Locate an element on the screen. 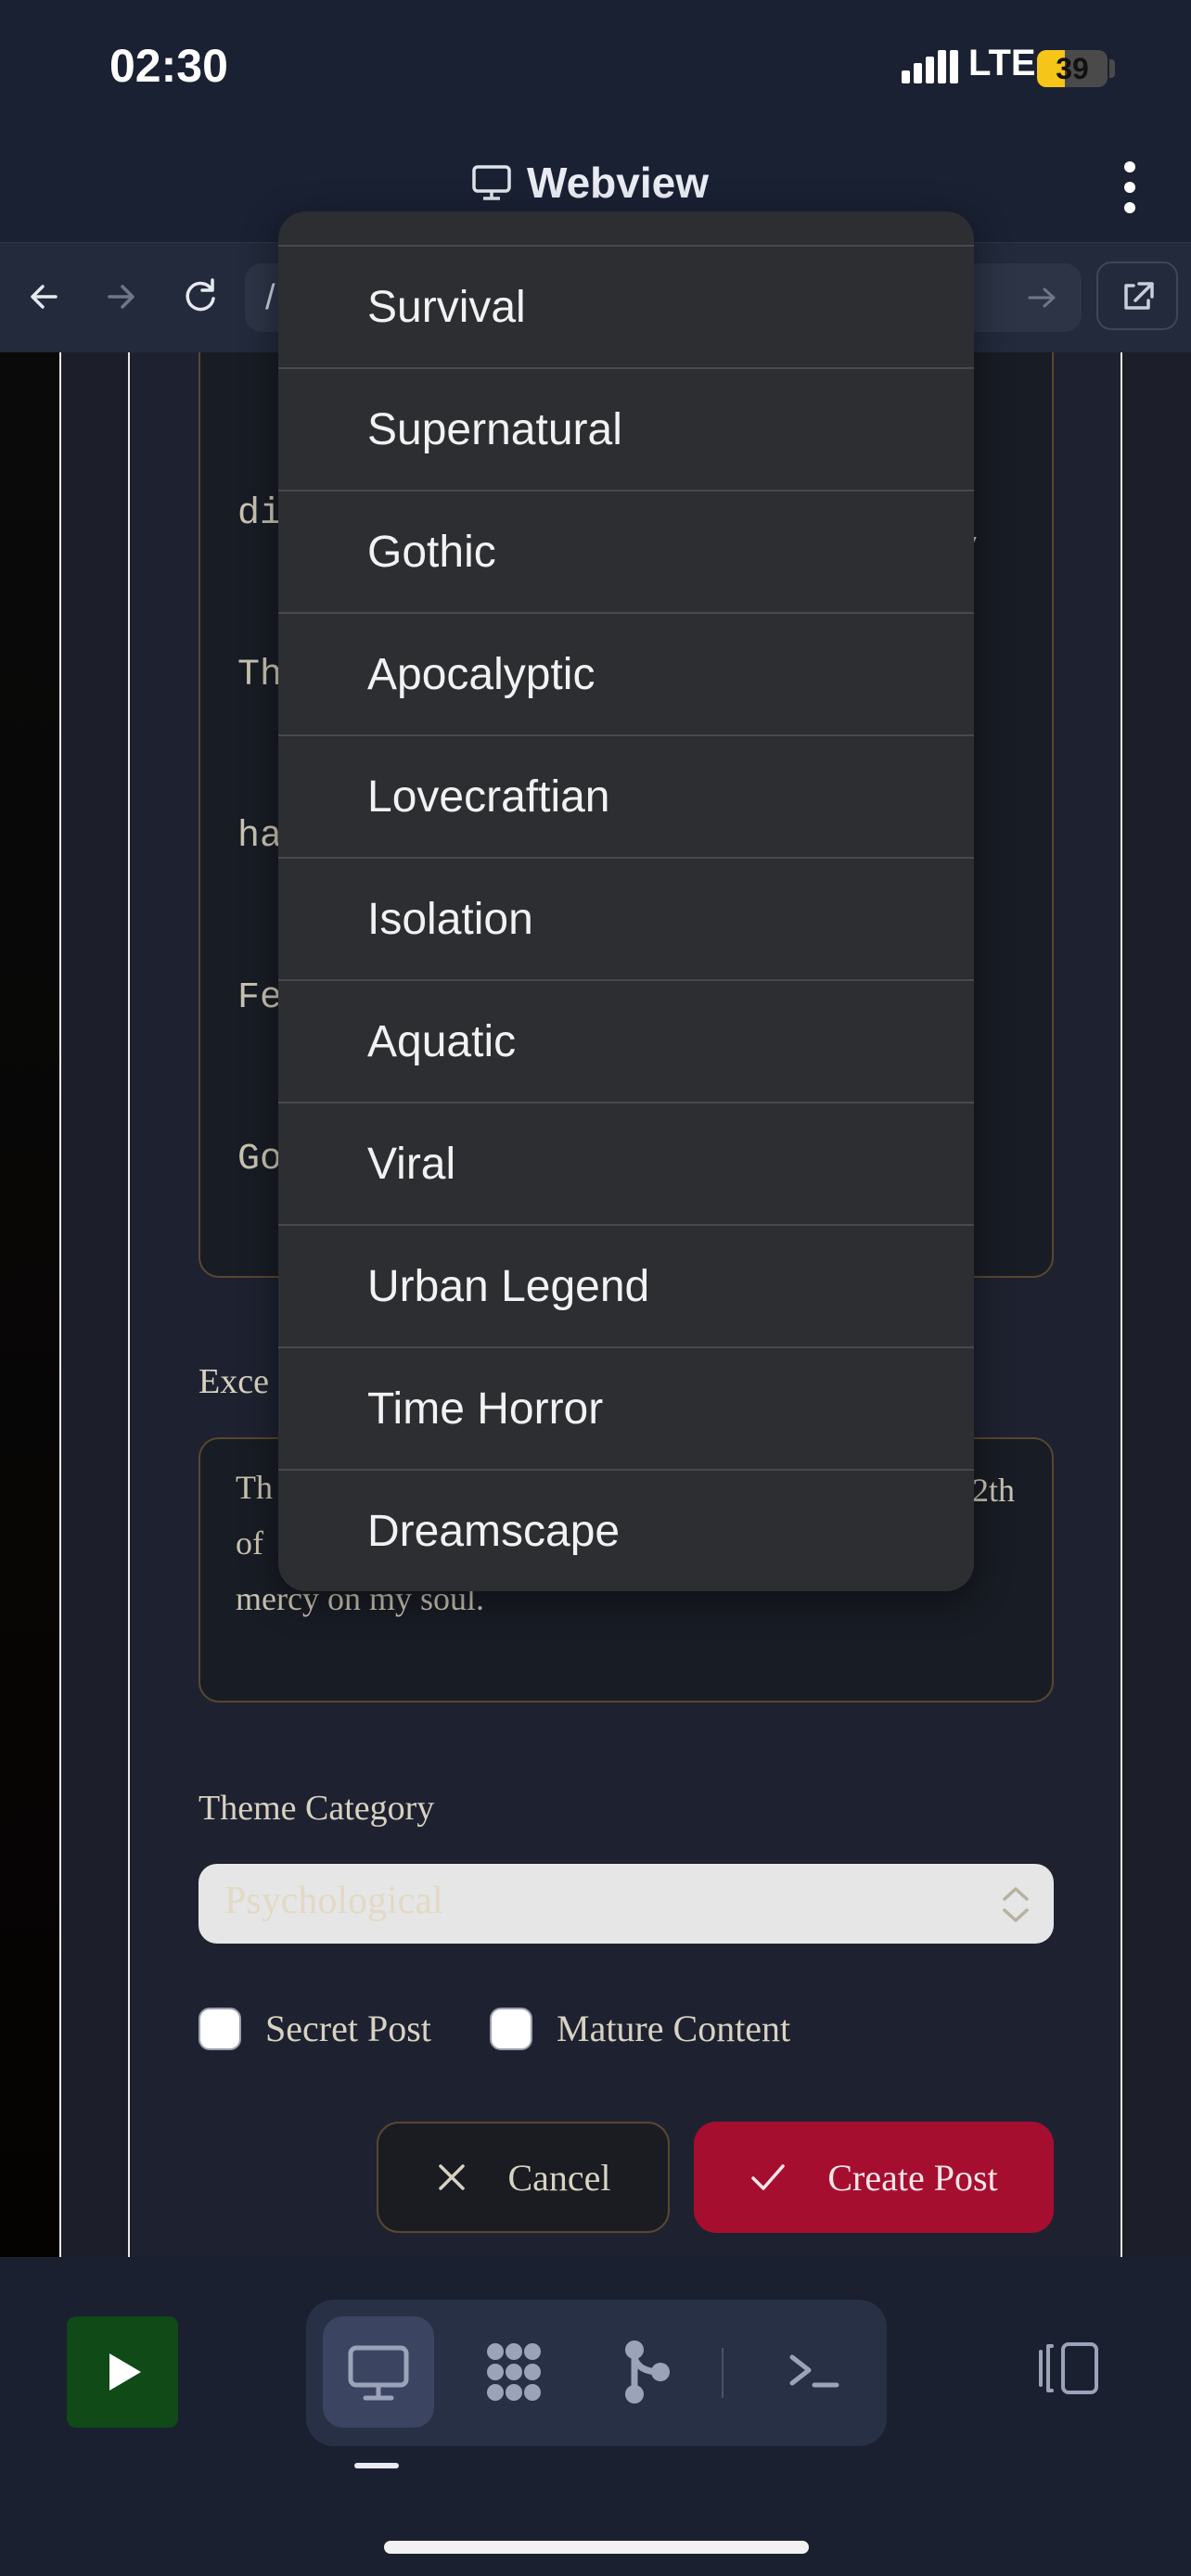 This screenshot has width=1191, height=2576. forward-arrow-icon is located at coordinates (121, 297).